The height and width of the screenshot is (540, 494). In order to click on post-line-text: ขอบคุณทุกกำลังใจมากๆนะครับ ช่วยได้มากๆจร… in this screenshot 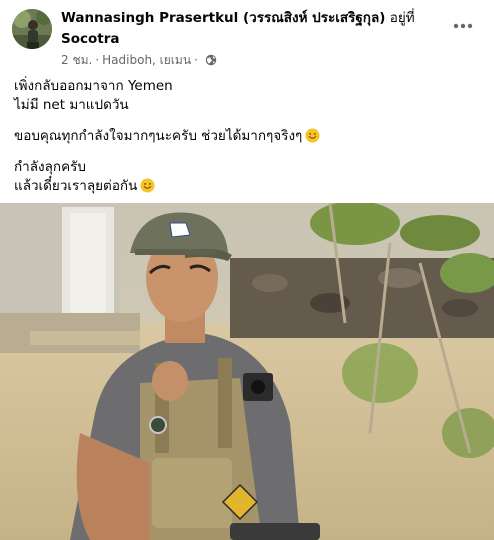, I will do `click(158, 136)`.